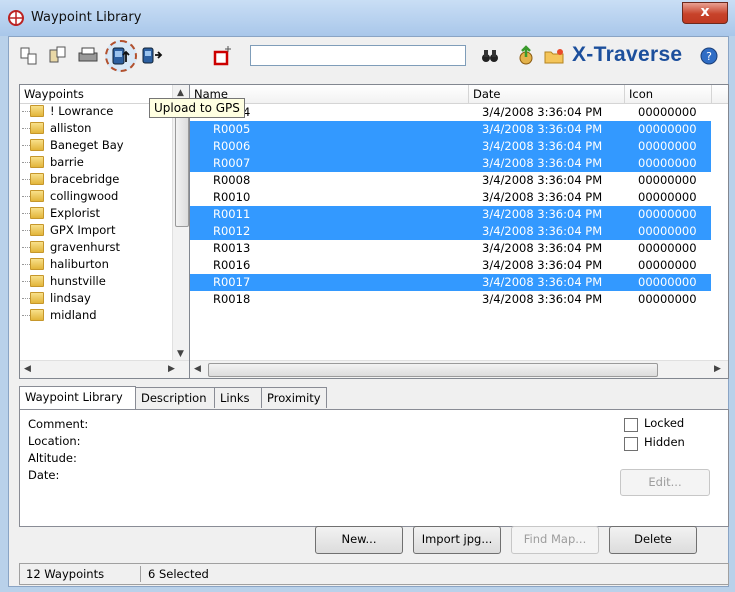  I want to click on list-header: Name Date Icon, so click(459, 94).